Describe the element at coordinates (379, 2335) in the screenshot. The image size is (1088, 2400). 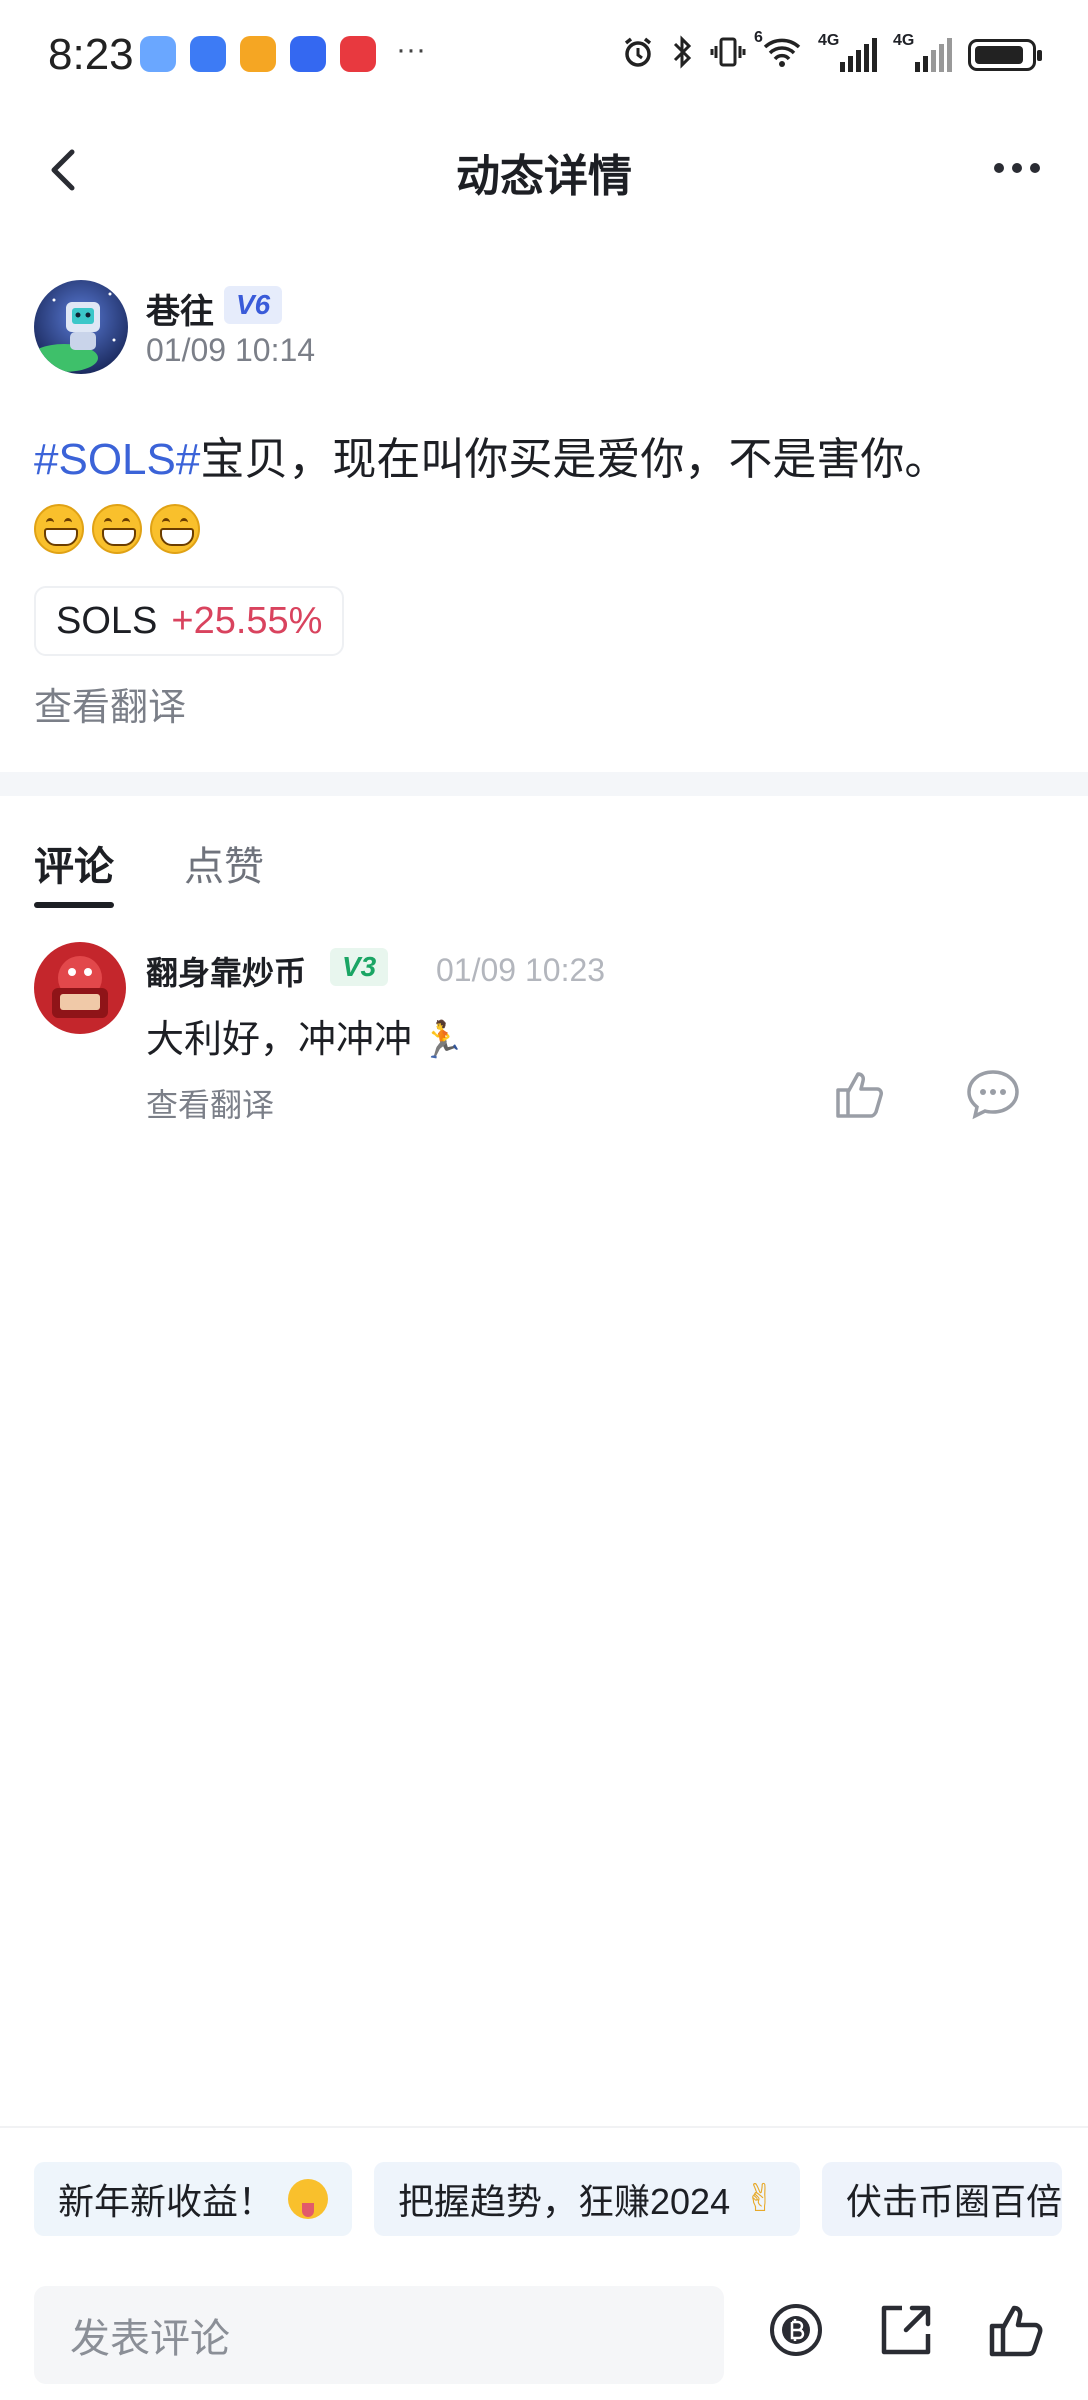
I see `comment-input: 发表评论` at that location.